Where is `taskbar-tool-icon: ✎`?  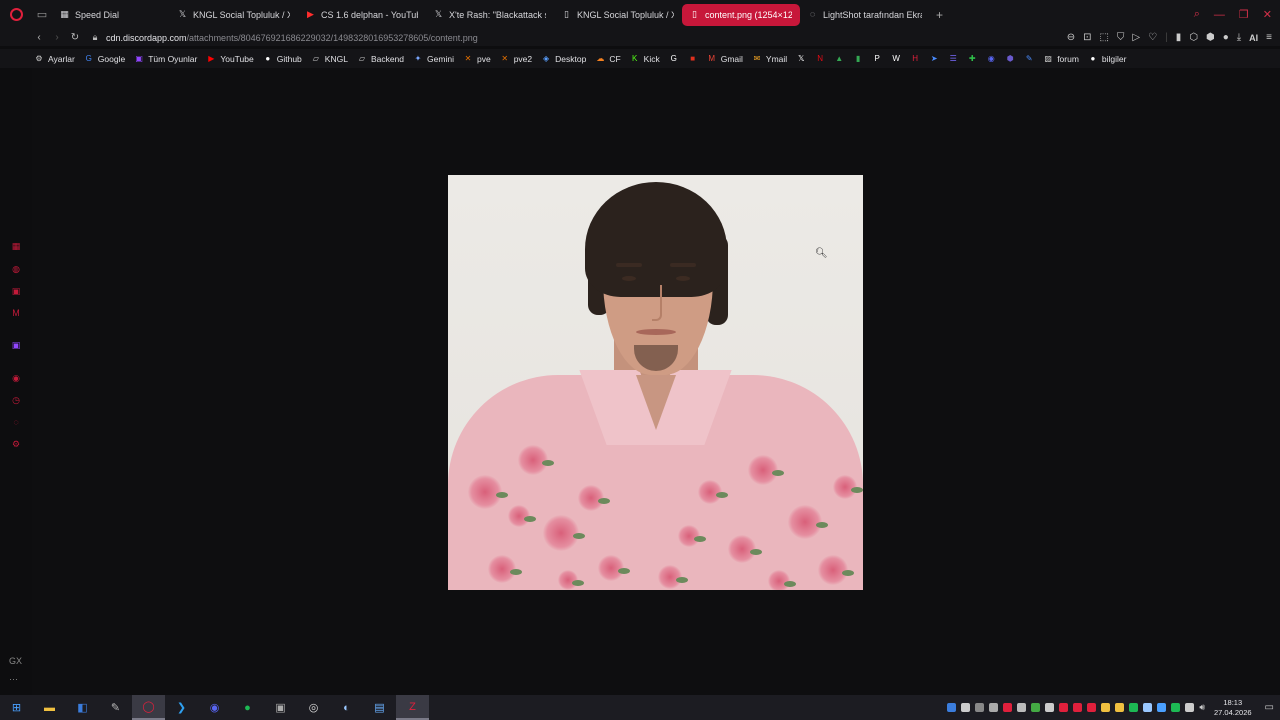
taskbar-tool-icon: ✎ is located at coordinates (115, 707).